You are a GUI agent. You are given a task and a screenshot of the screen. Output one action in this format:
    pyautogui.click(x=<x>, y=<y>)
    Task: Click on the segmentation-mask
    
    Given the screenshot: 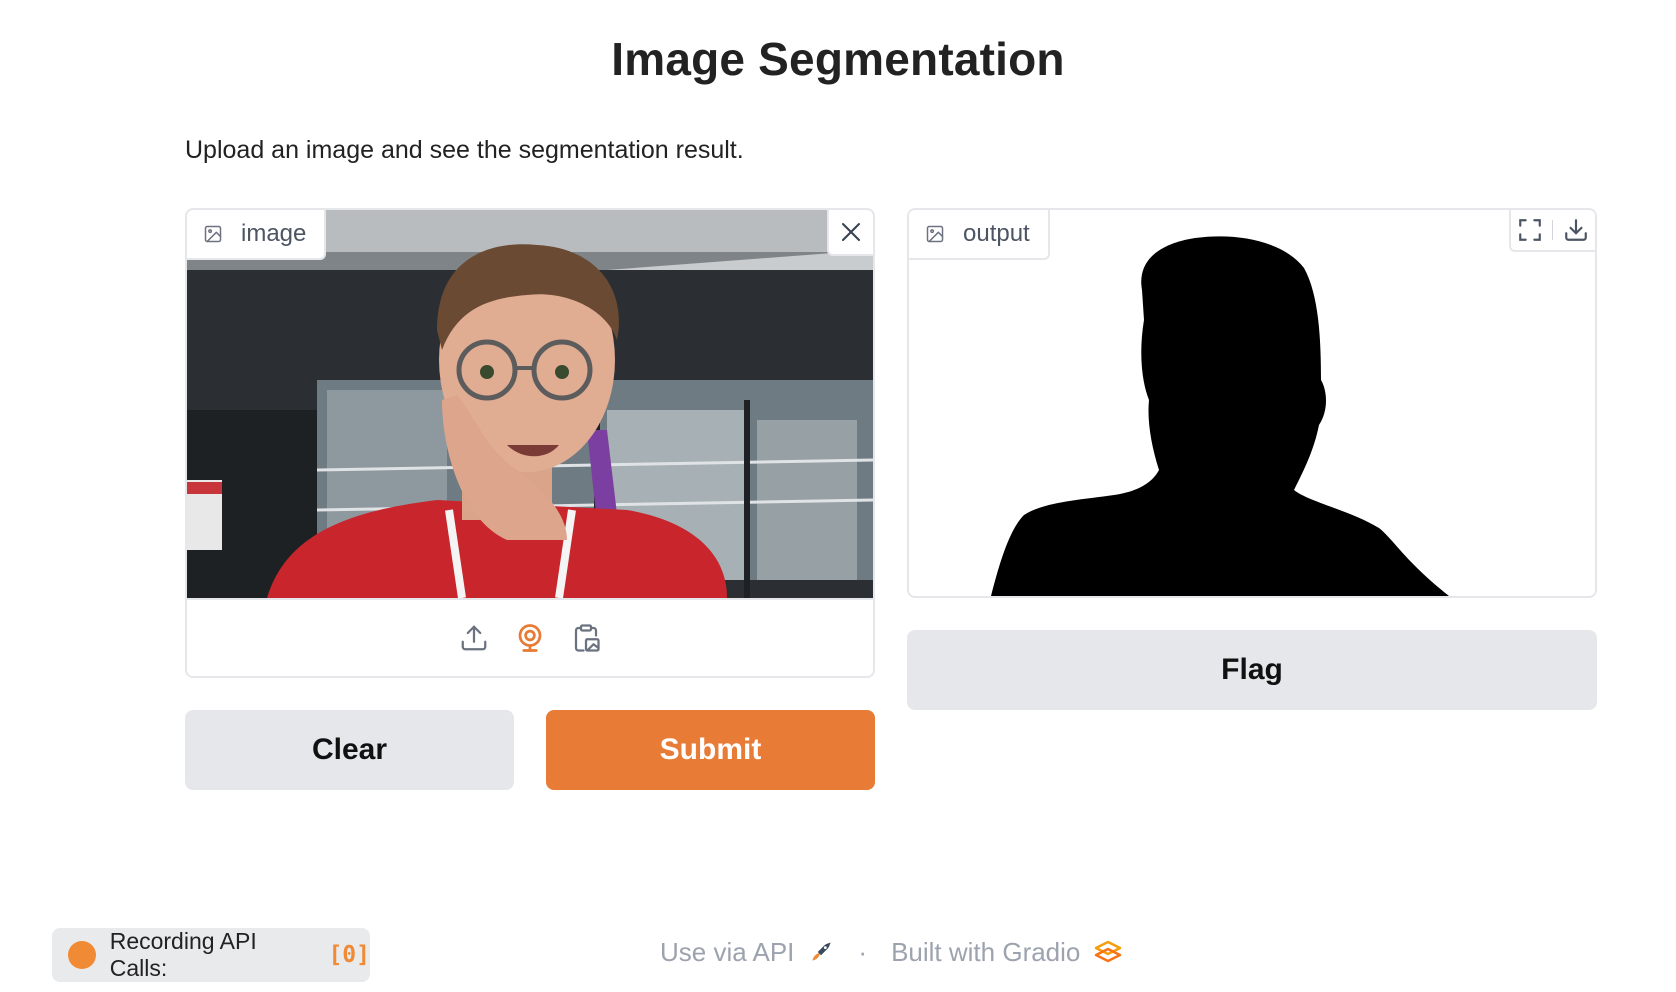 What is the action you would take?
    pyautogui.click(x=1220, y=416)
    